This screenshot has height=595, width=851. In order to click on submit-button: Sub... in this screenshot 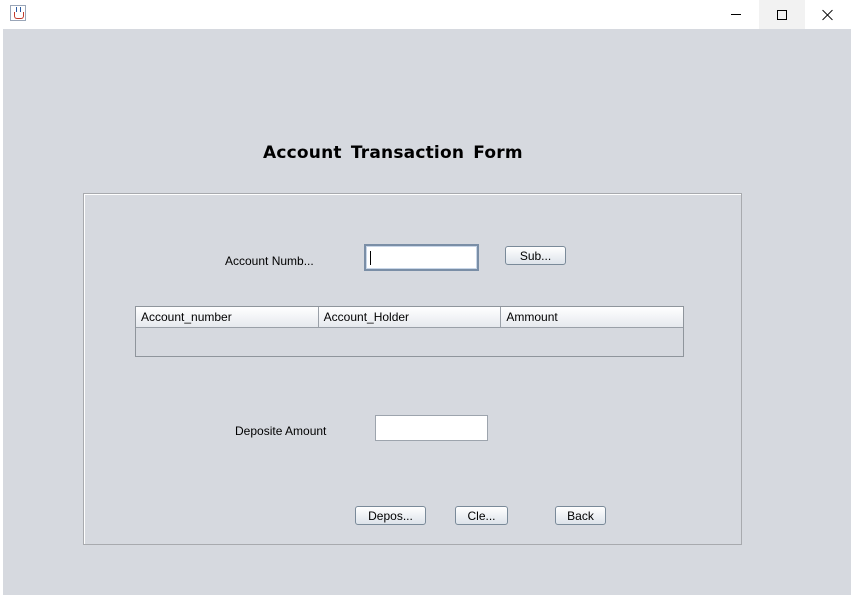, I will do `click(535, 255)`.